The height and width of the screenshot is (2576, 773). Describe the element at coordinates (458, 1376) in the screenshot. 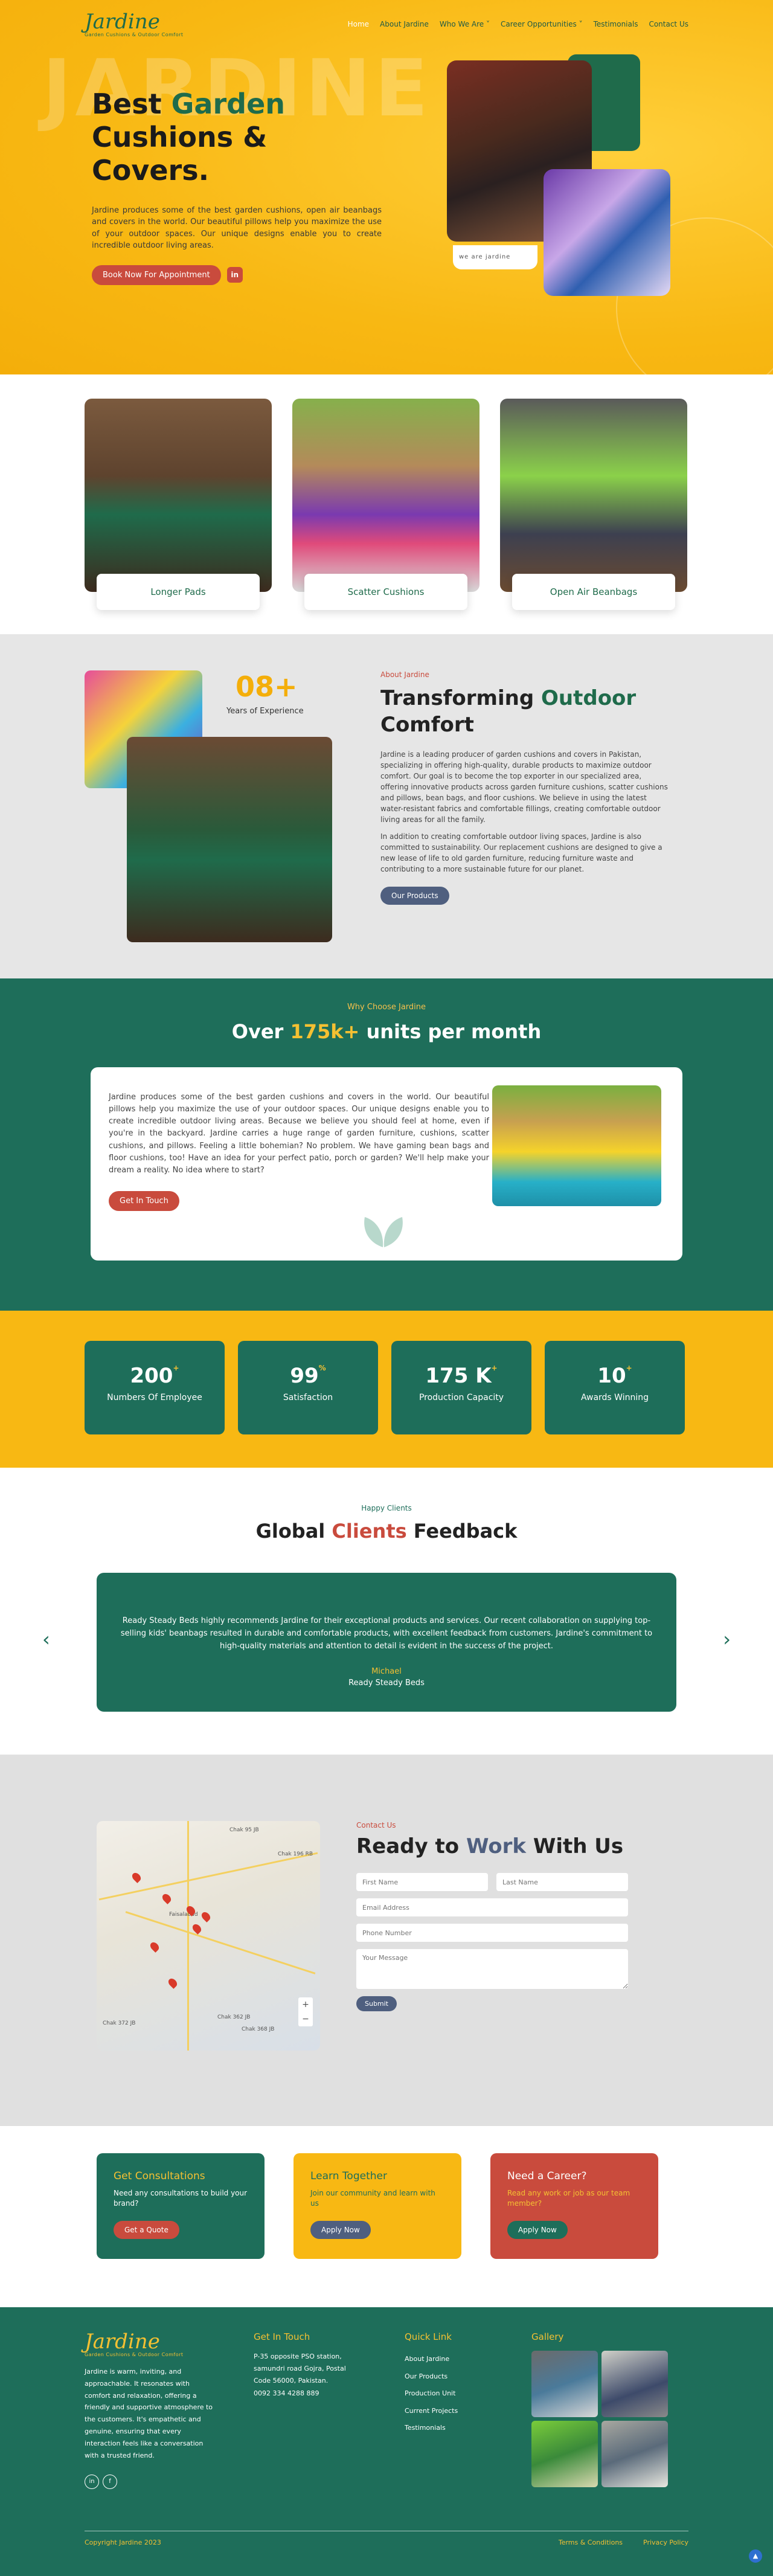

I see `stat-value: 175 K` at that location.